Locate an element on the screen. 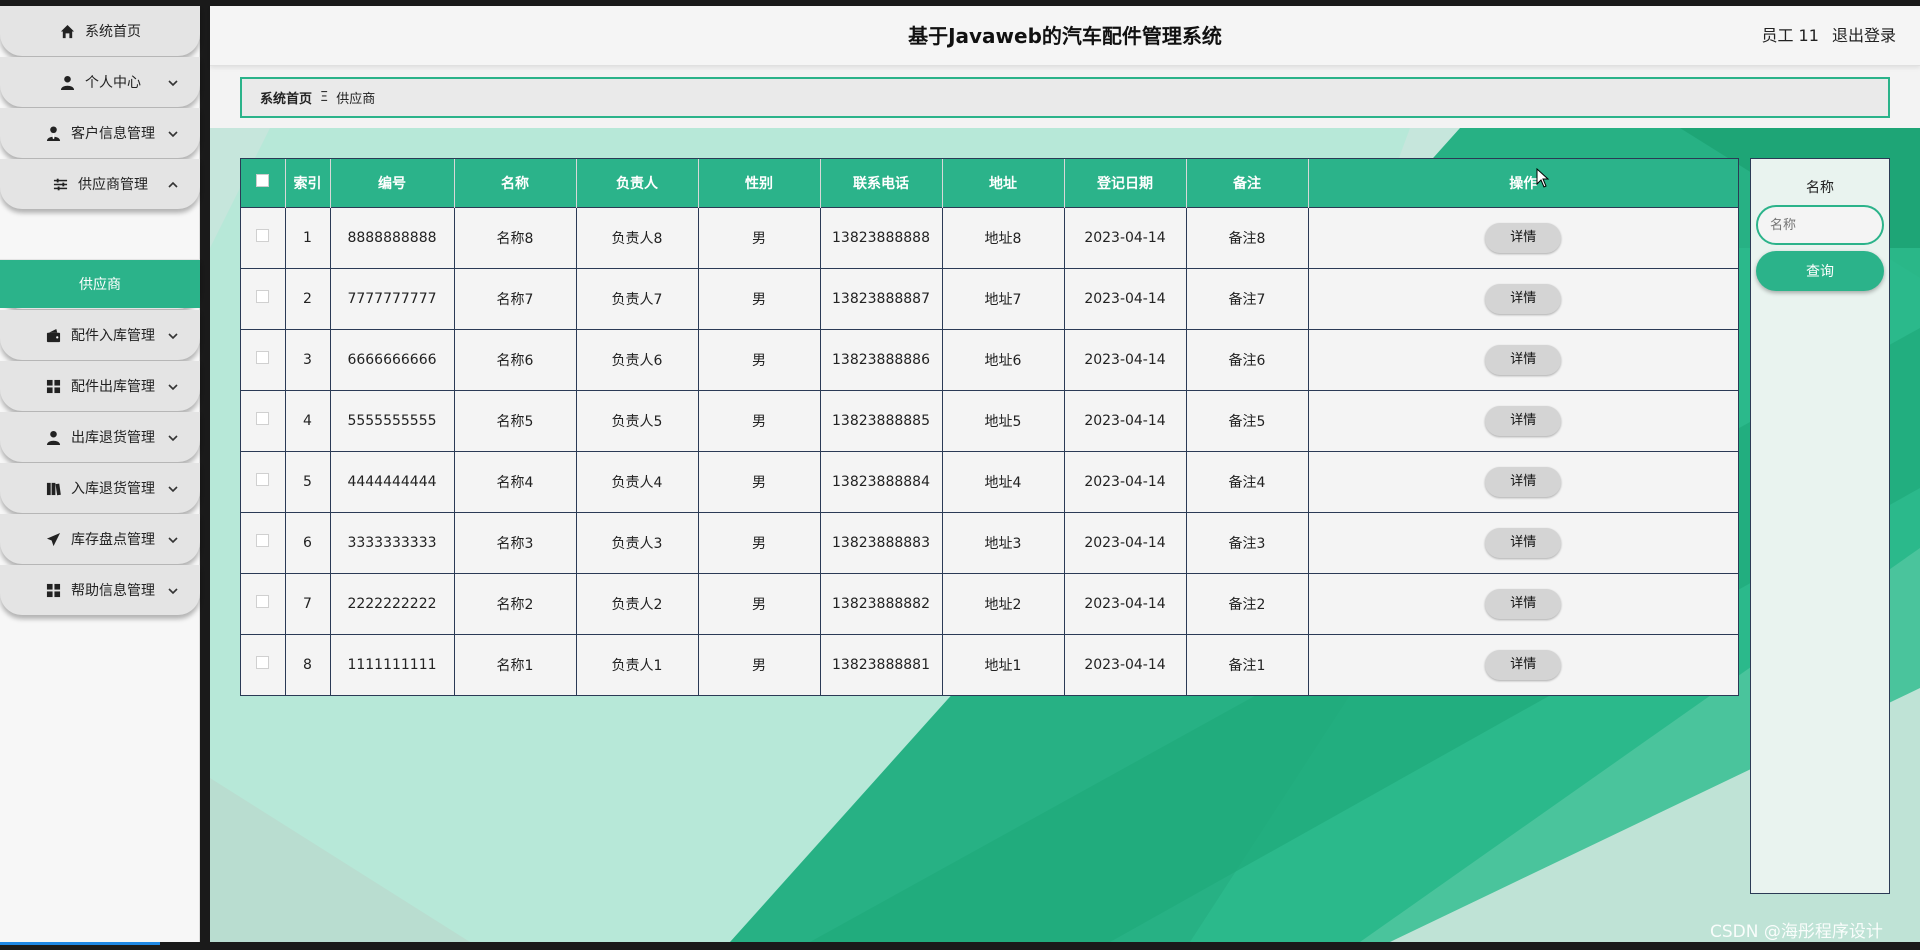  sidebar-item-3: 供应商管理 is located at coordinates (100, 184).